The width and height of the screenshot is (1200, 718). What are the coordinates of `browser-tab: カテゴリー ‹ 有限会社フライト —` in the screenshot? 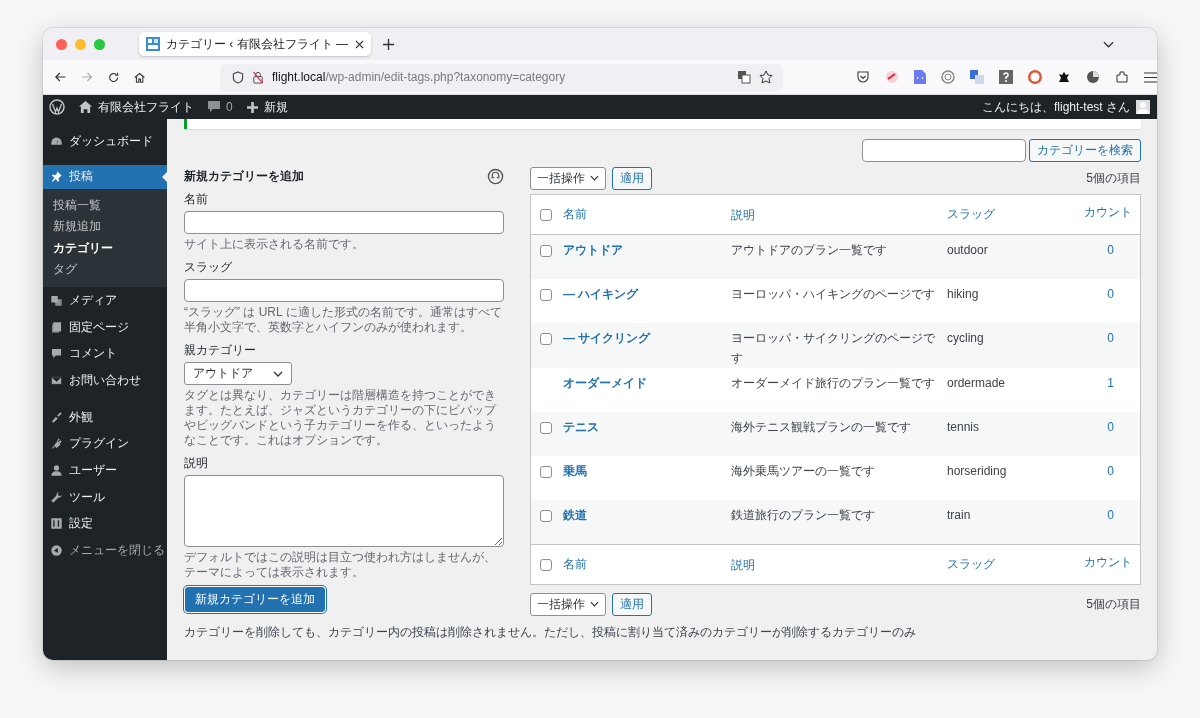 It's located at (255, 44).